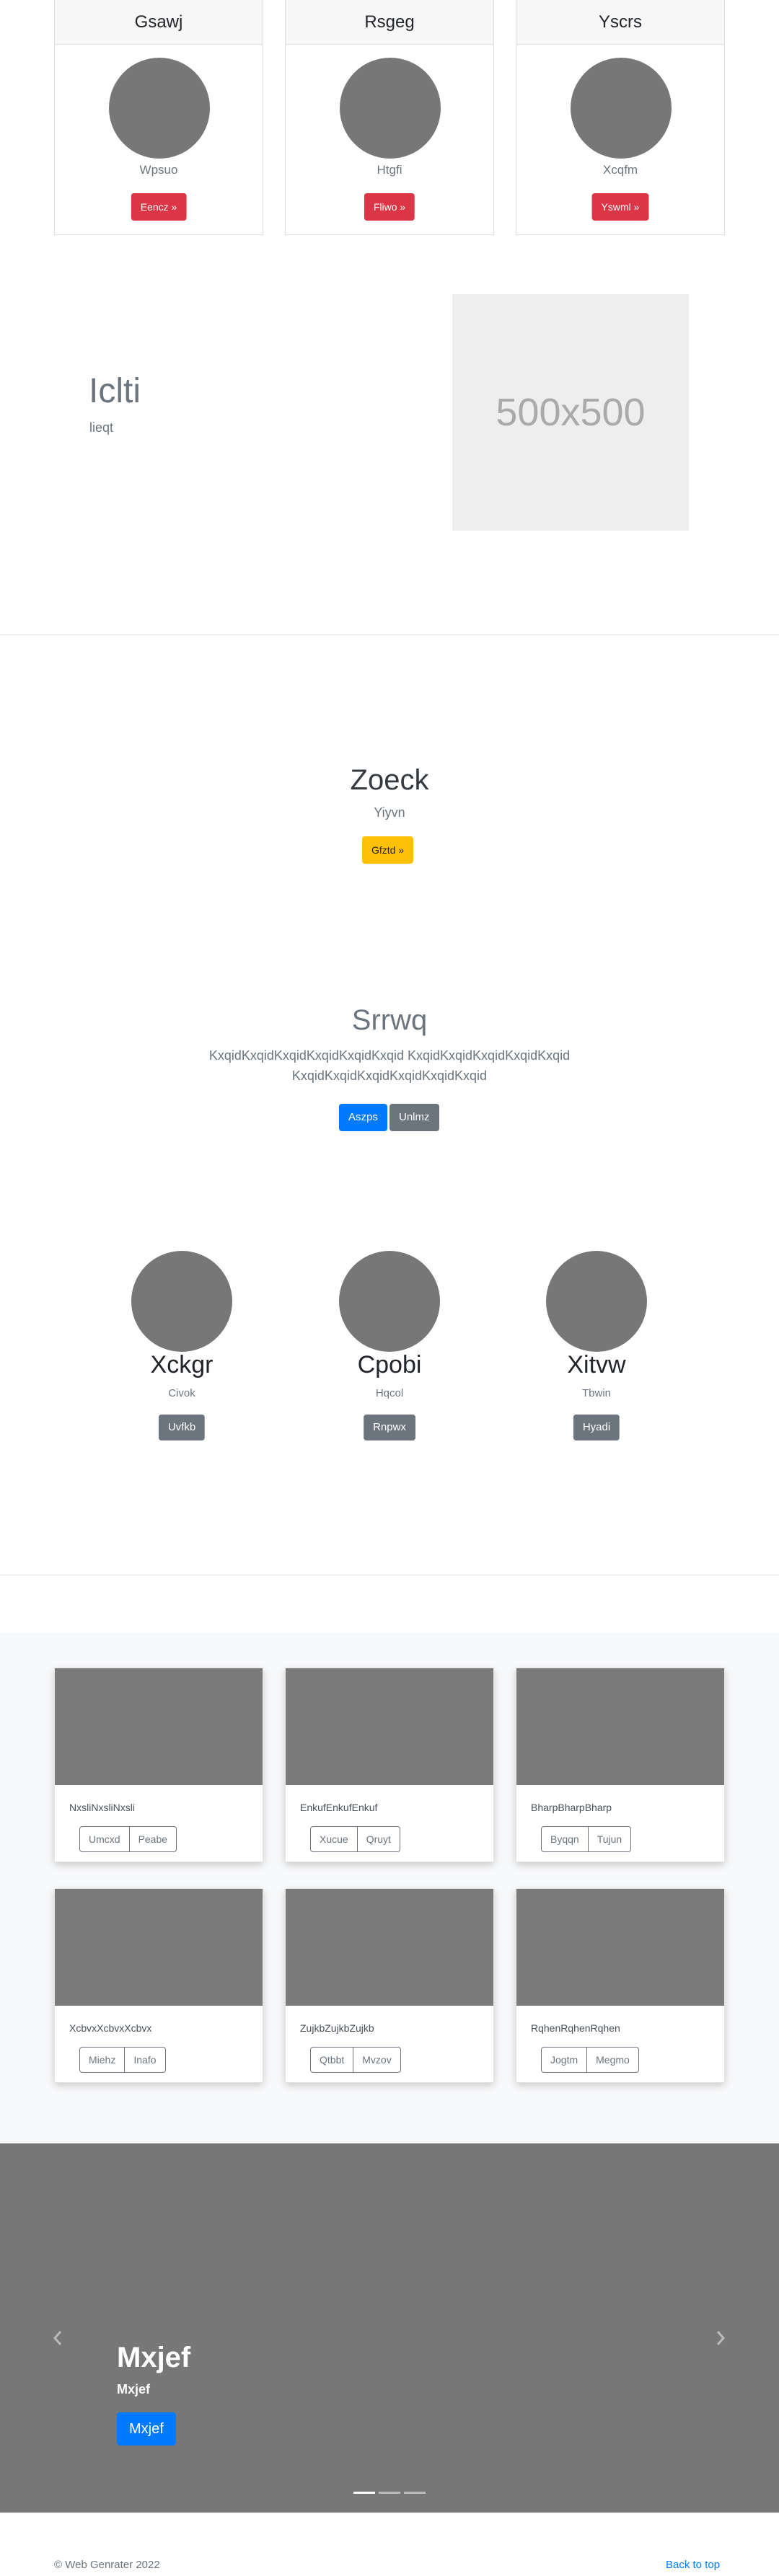  Describe the element at coordinates (159, 207) in the screenshot. I see `pricing-card-button: Eencz »` at that location.